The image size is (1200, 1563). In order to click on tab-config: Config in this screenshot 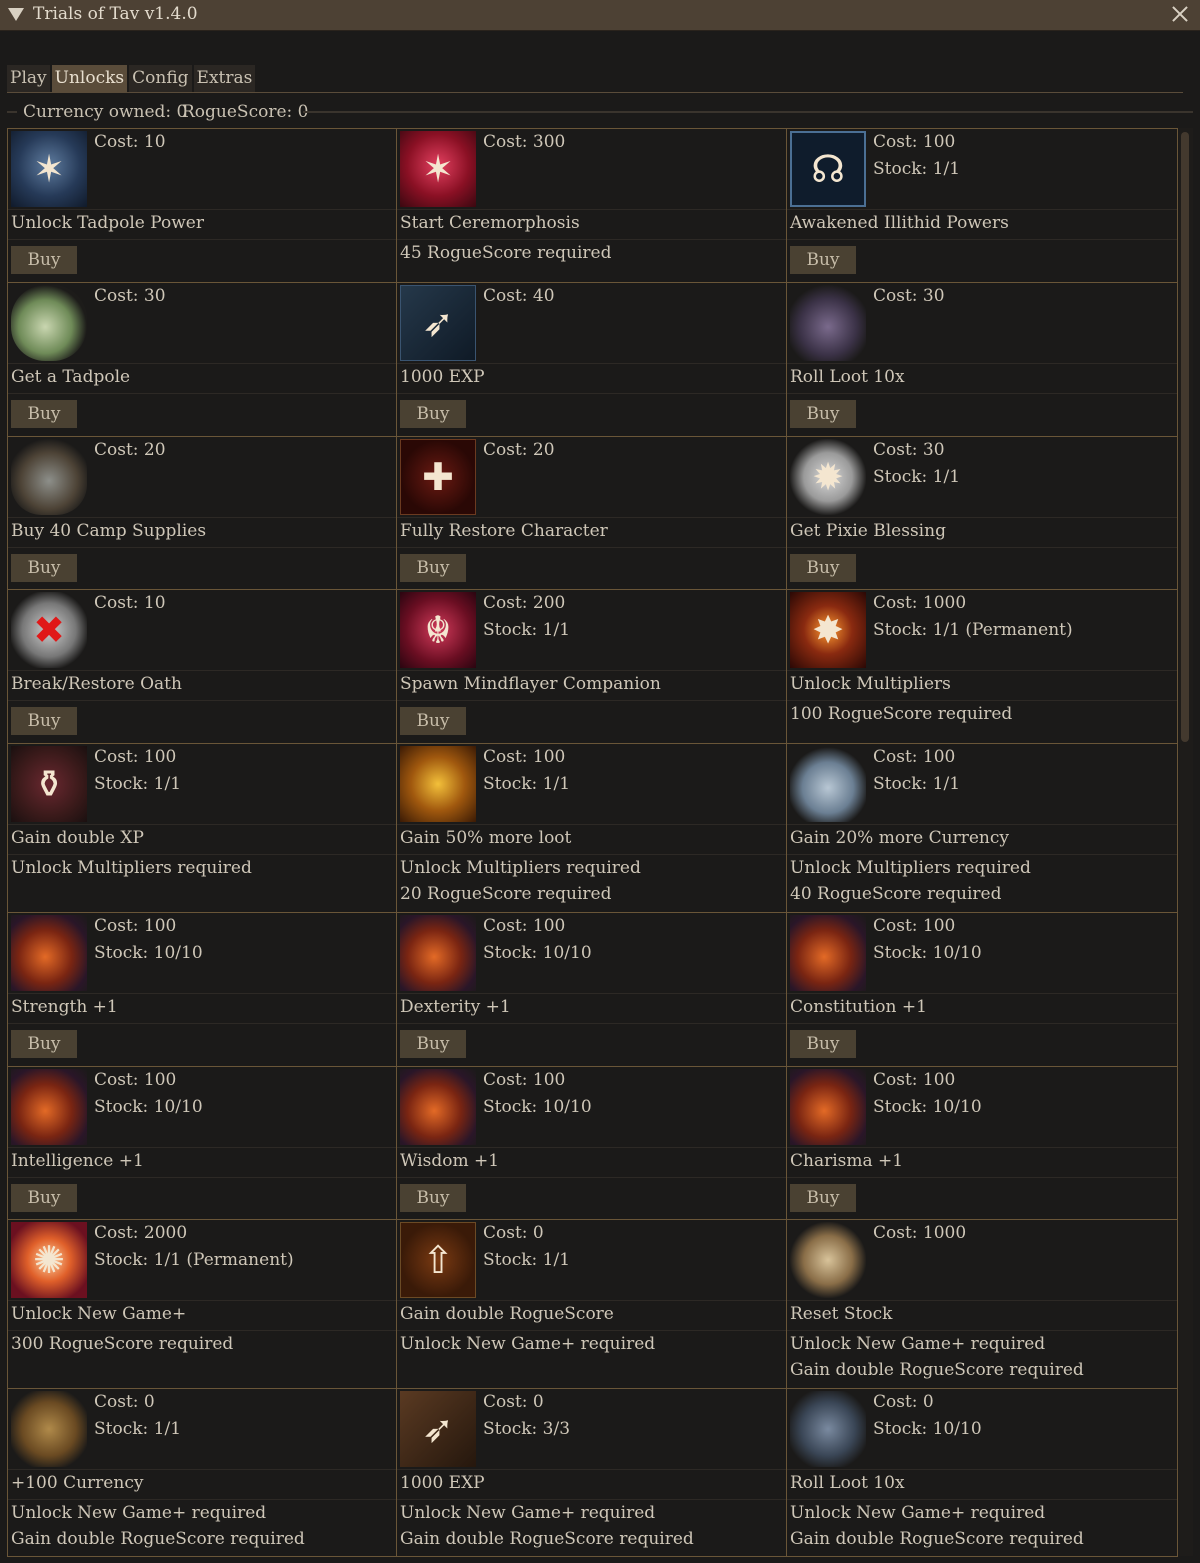, I will do `click(160, 78)`.